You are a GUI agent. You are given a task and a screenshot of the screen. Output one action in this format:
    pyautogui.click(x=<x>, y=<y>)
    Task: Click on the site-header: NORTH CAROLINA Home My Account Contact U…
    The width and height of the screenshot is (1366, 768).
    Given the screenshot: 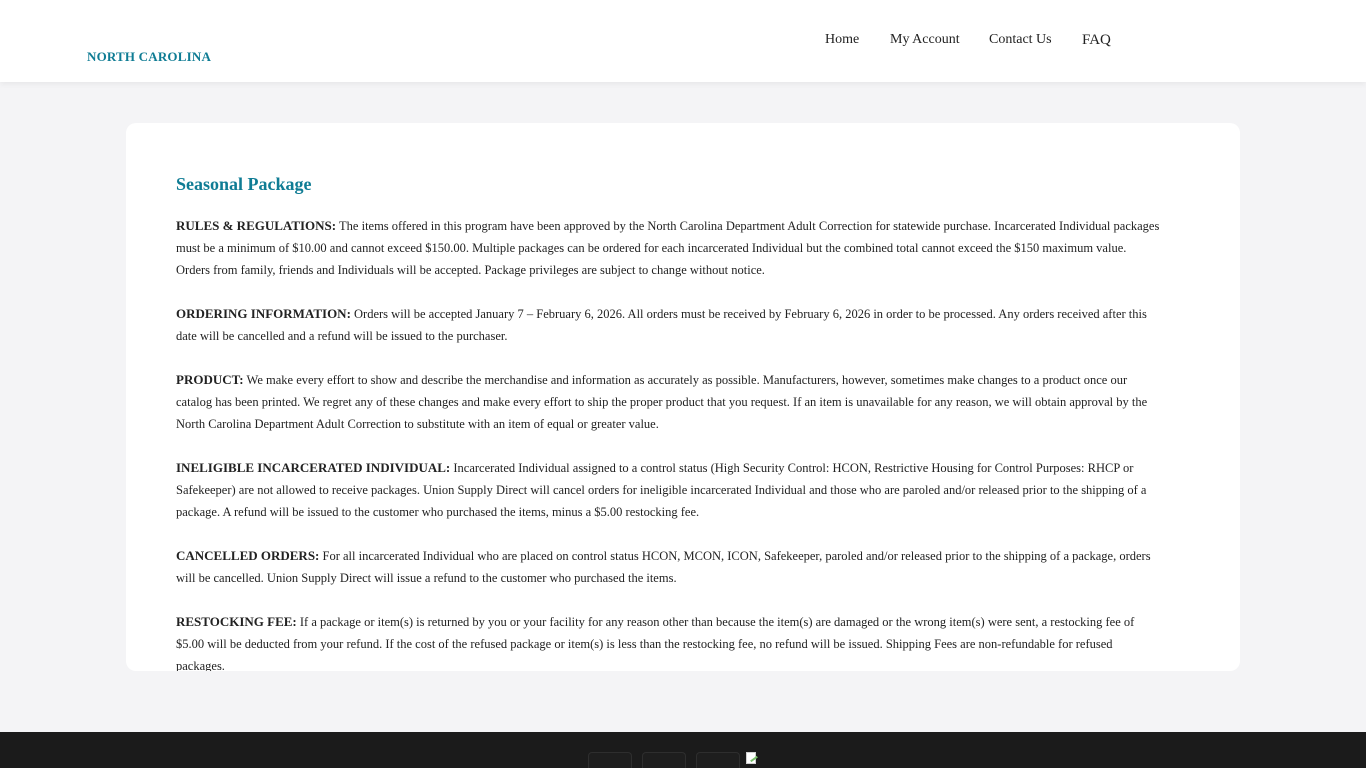 What is the action you would take?
    pyautogui.click(x=683, y=41)
    